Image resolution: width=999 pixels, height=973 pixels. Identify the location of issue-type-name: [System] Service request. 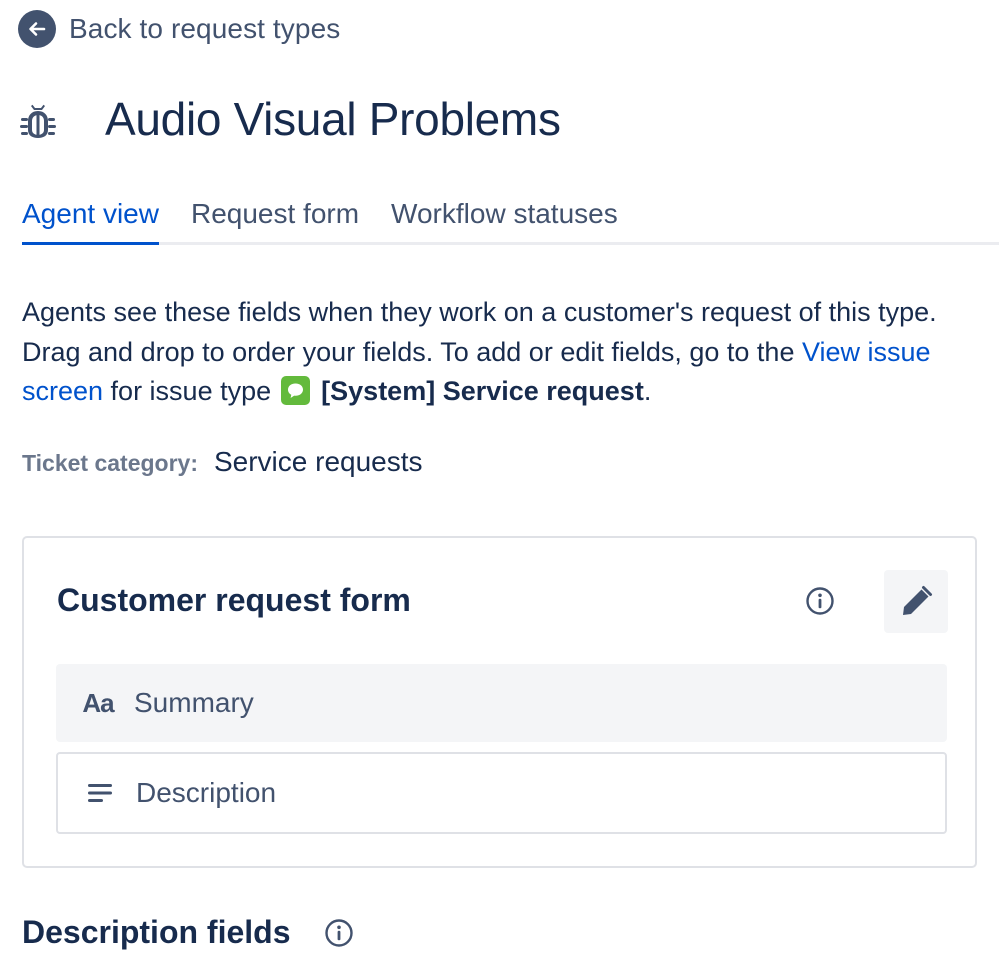
(482, 391).